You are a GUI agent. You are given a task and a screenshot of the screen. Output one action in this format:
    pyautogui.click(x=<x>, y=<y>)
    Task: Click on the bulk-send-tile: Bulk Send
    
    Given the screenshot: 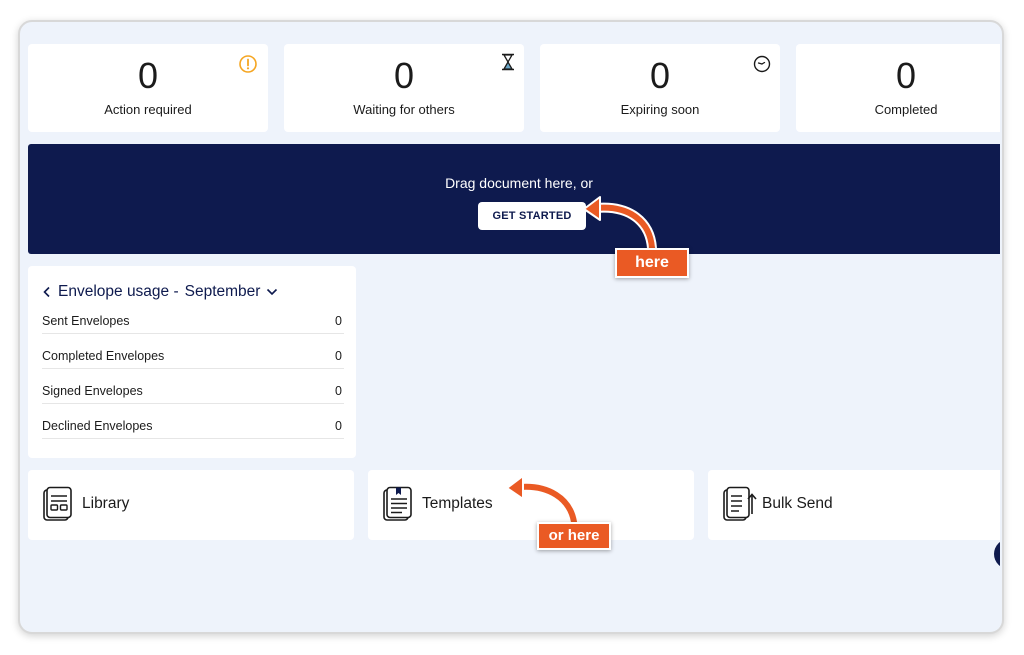 What is the action you would take?
    pyautogui.click(x=854, y=505)
    